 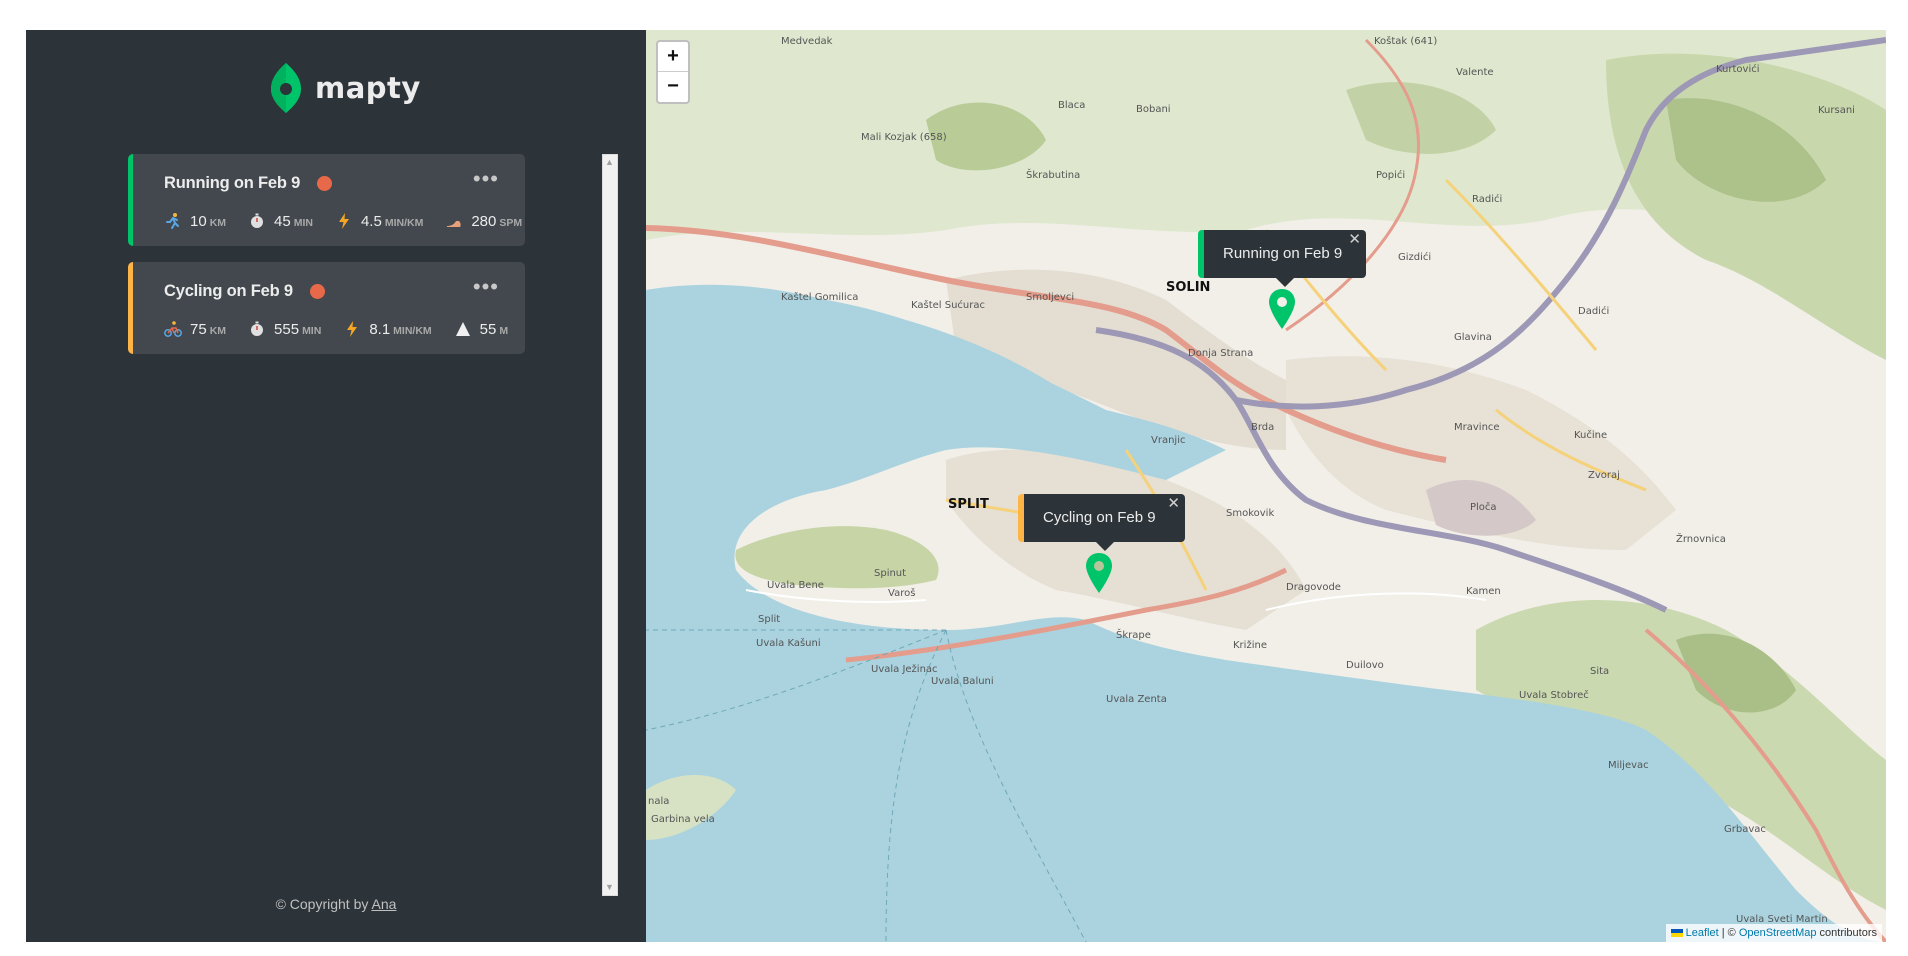 What do you see at coordinates (1099, 573) in the screenshot?
I see `map-marker-cycling-icon` at bounding box center [1099, 573].